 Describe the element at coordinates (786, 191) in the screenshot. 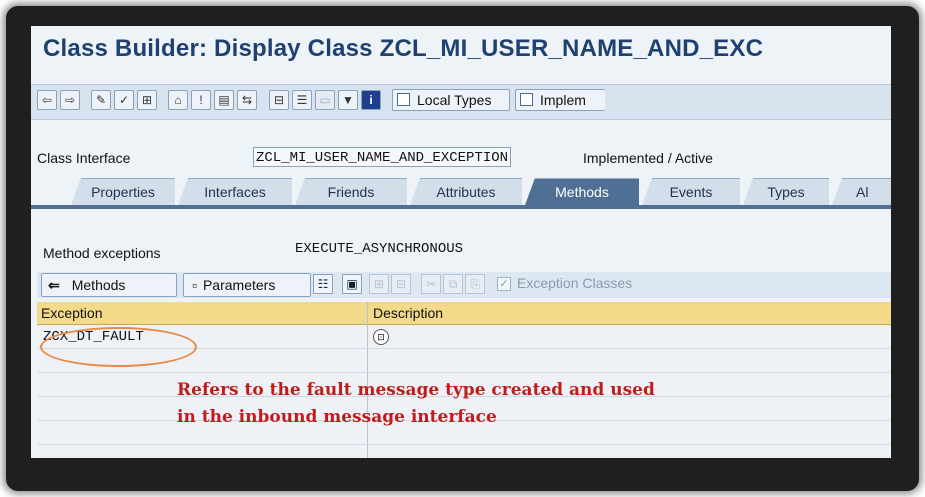

I see `tab-types: Types` at that location.